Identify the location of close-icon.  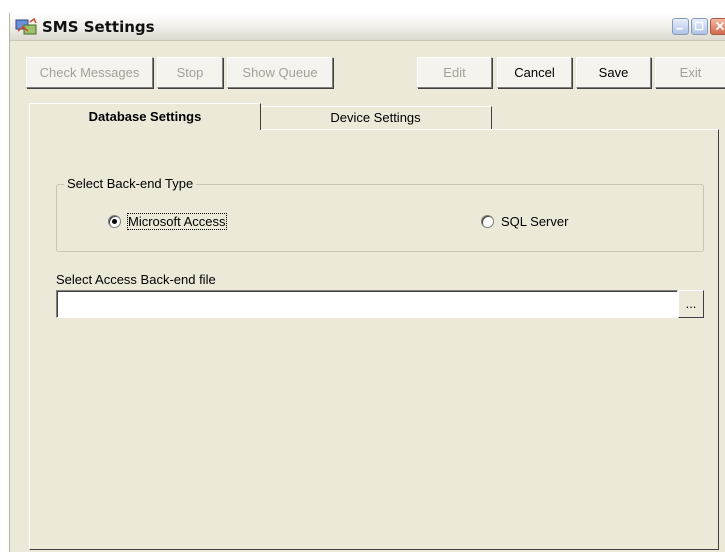
(720, 26).